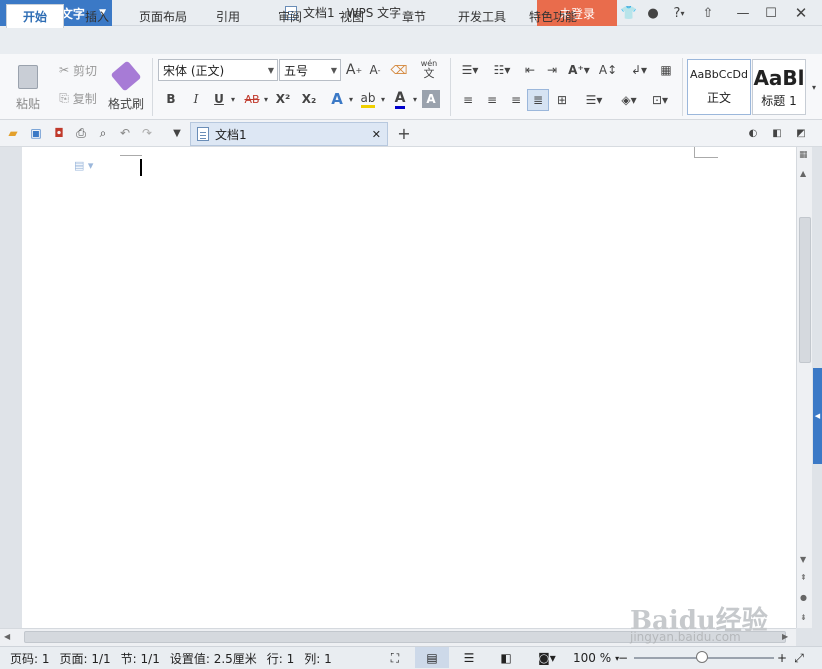 The image size is (822, 669). What do you see at coordinates (103, 133) in the screenshot?
I see `print-preview-icon: ⌕` at bounding box center [103, 133].